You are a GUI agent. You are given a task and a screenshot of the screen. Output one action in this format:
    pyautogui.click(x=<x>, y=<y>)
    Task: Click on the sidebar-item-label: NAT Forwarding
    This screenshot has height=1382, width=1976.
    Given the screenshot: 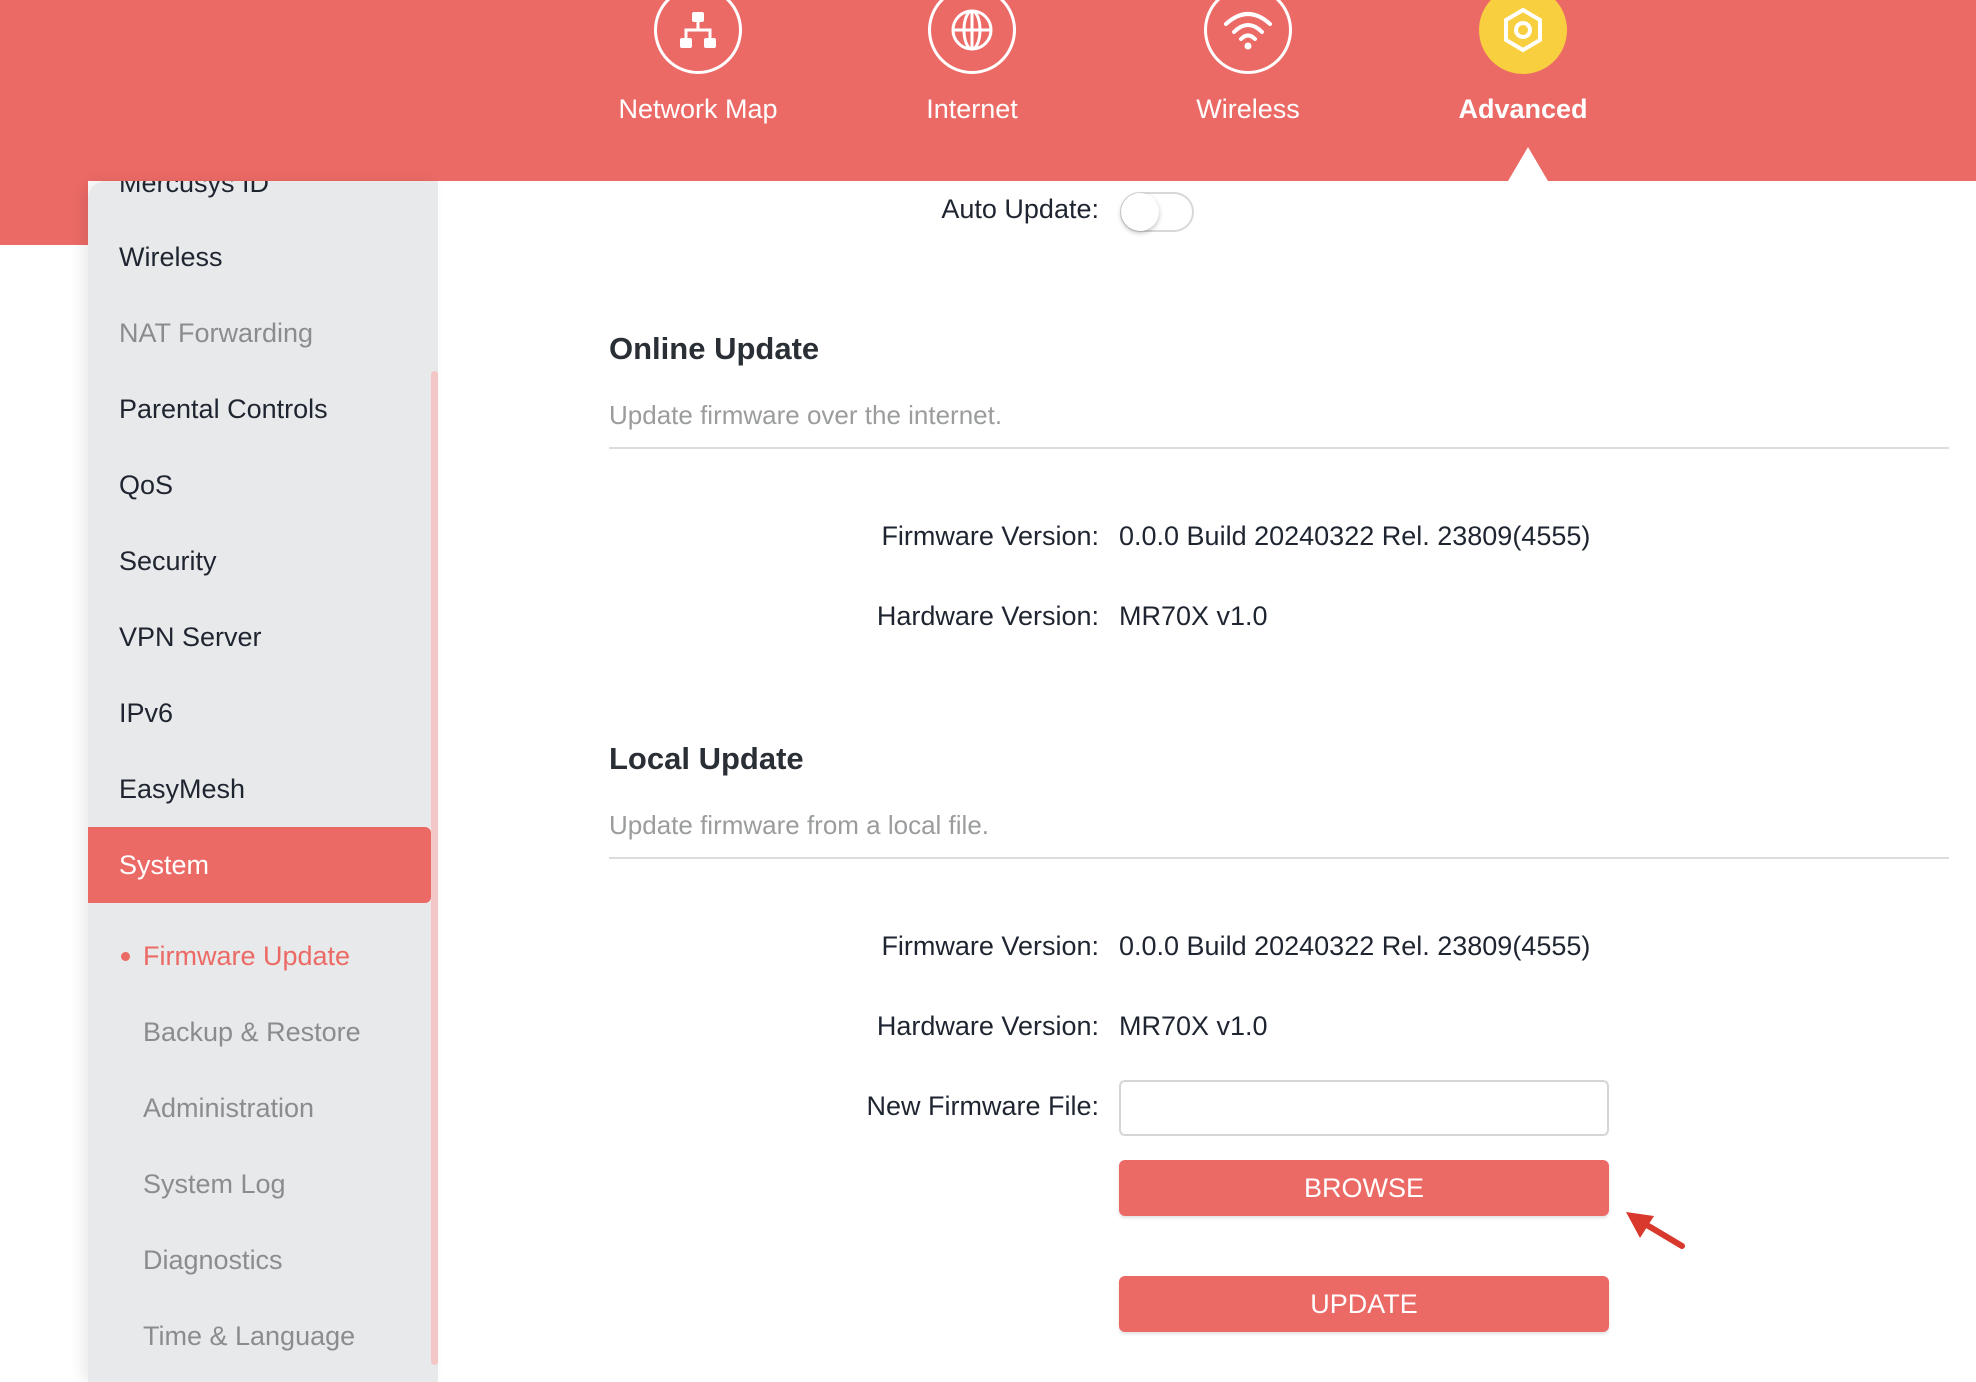 What is the action you would take?
    pyautogui.click(x=216, y=332)
    